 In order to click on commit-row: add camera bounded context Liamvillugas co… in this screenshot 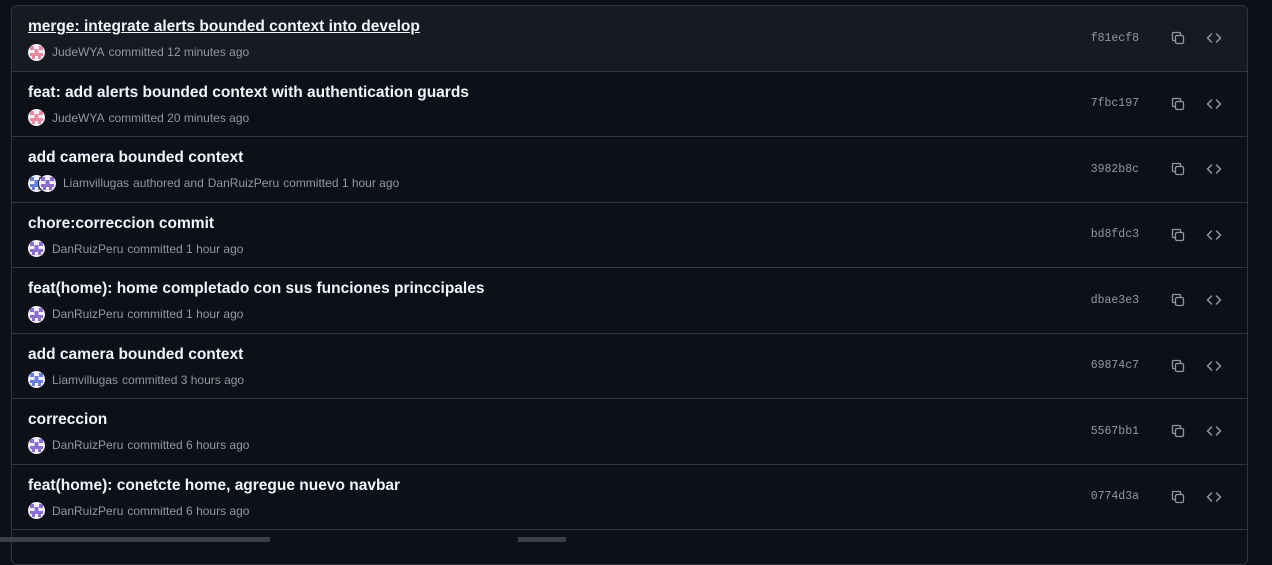, I will do `click(629, 366)`.